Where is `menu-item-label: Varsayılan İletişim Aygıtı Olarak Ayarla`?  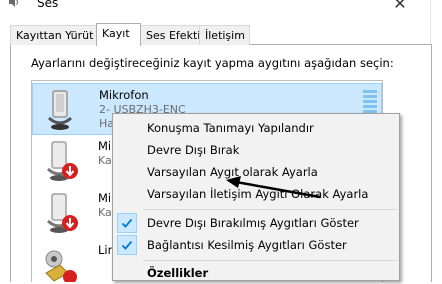 menu-item-label: Varsayılan İletişim Aygıtı Olarak Ayarla is located at coordinates (258, 194).